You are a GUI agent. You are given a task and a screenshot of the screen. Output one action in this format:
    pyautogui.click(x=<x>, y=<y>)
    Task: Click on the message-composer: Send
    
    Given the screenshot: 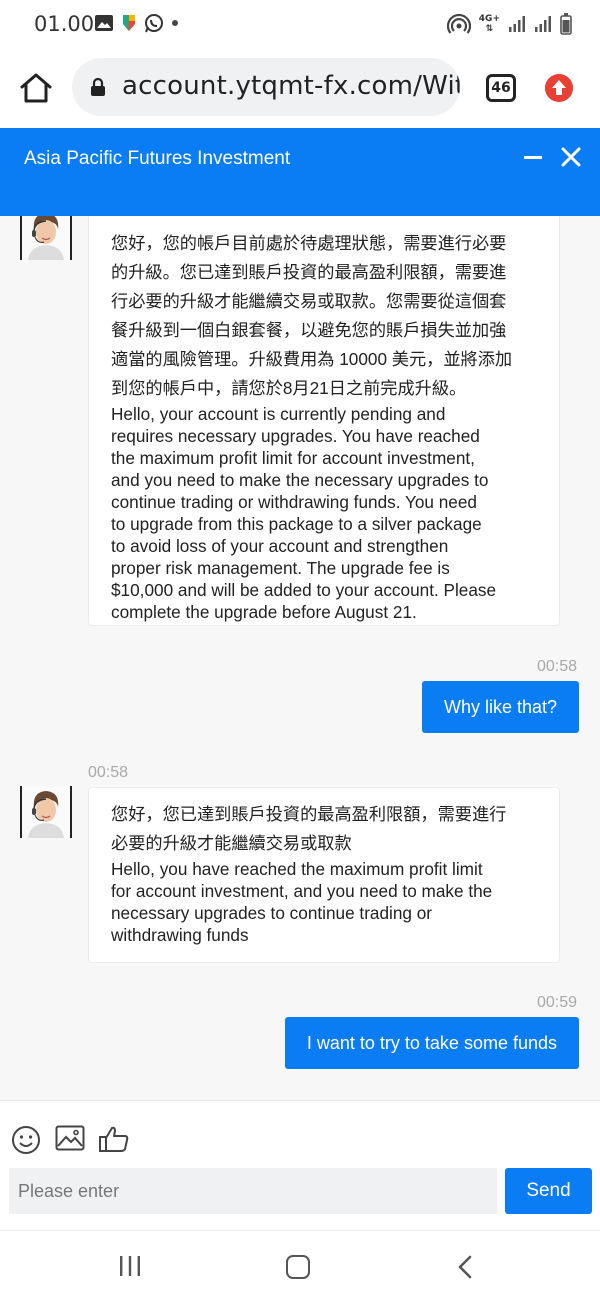 What is the action you would take?
    pyautogui.click(x=300, y=1165)
    